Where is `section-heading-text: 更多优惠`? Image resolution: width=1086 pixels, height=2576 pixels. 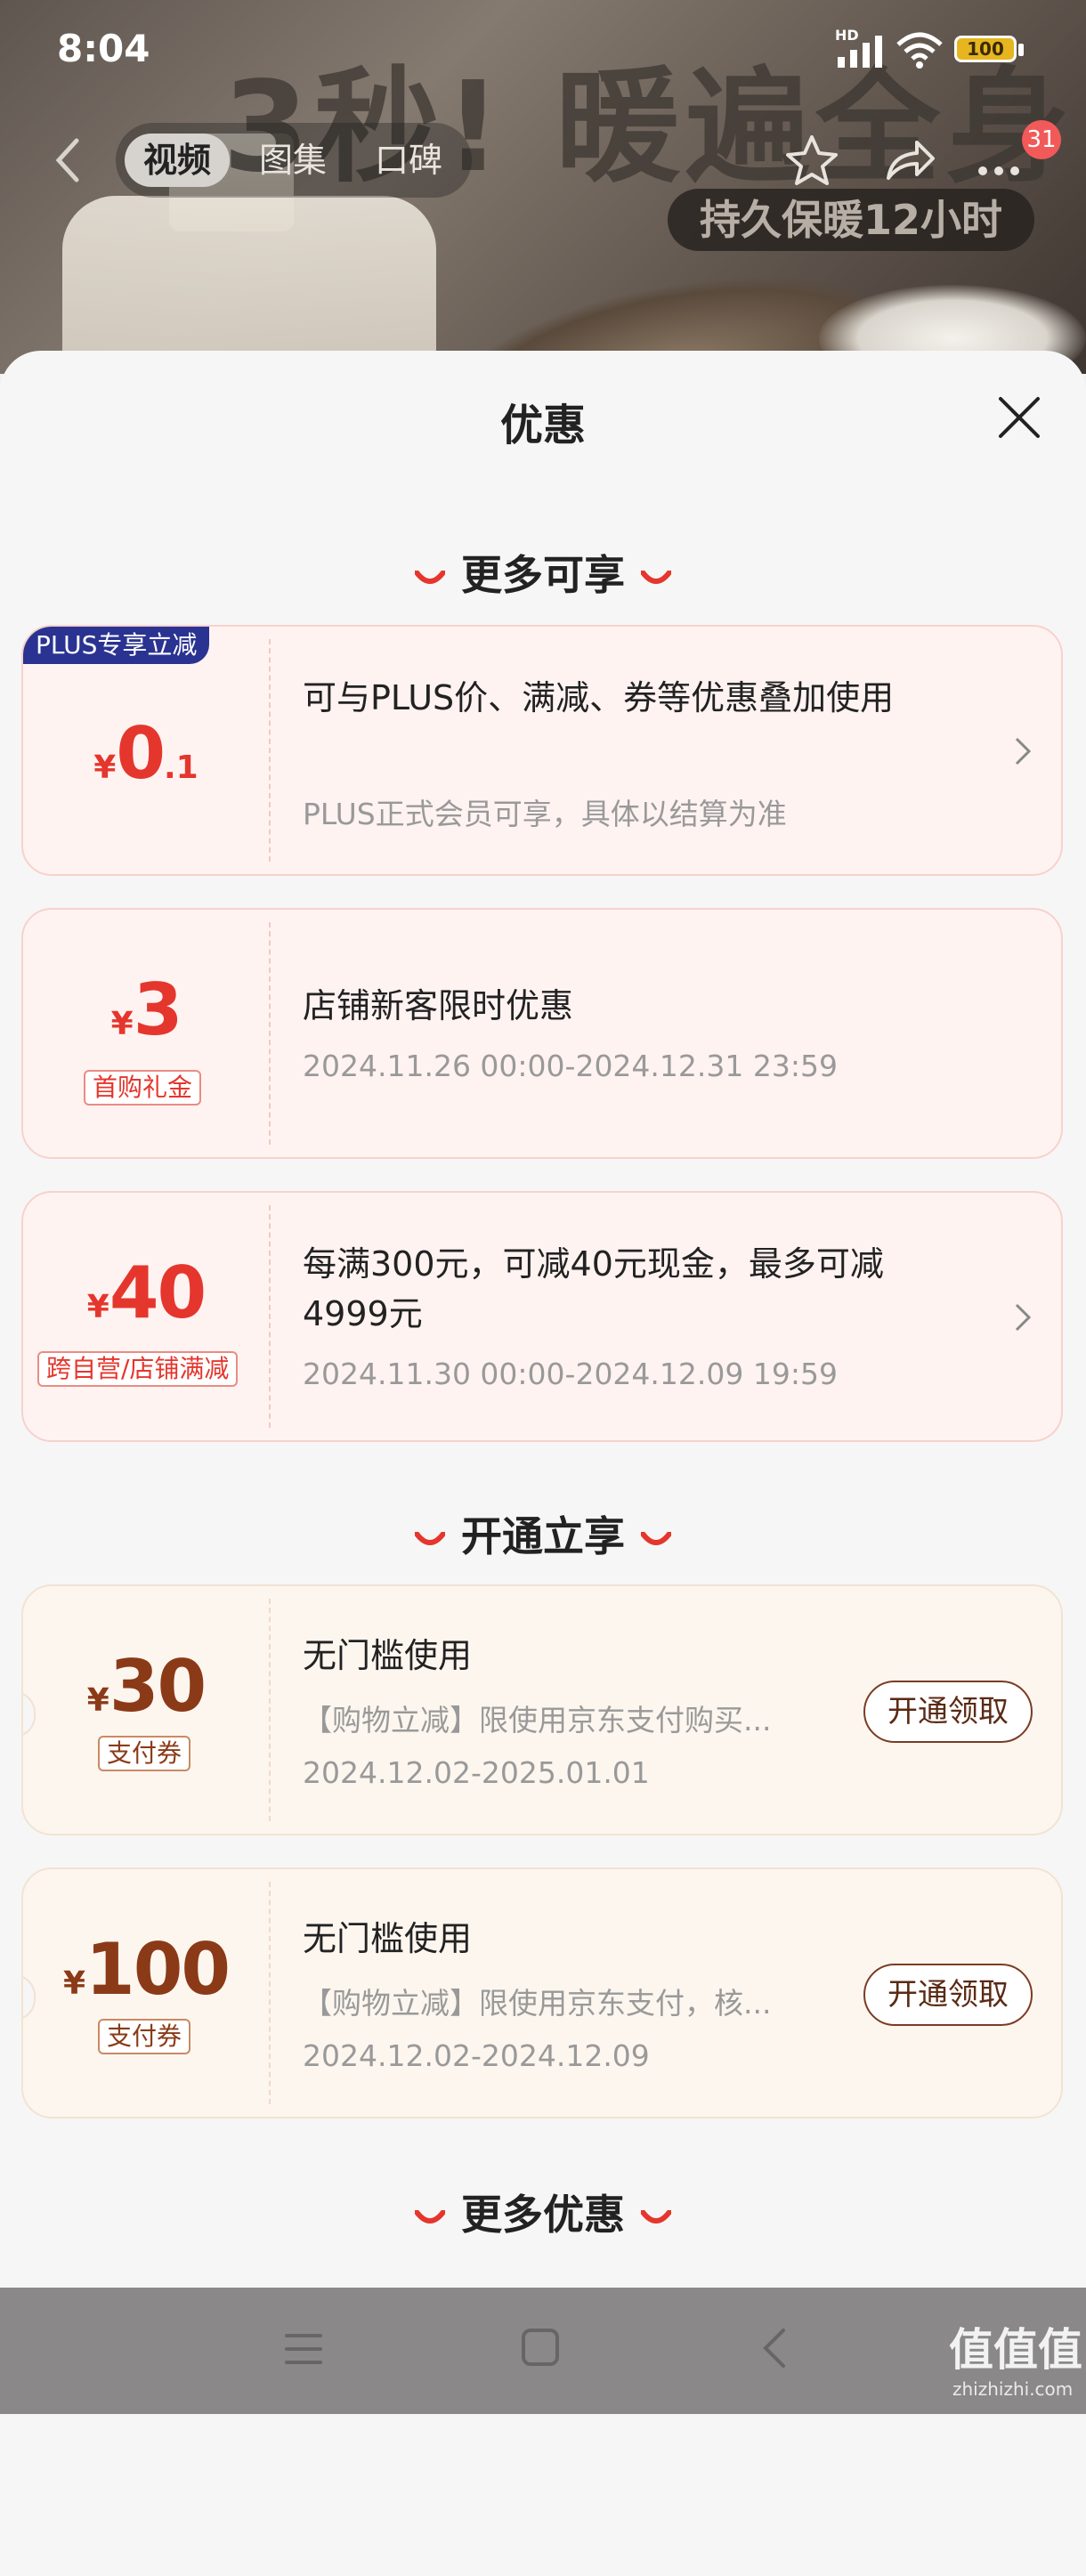
section-heading-text: 更多优惠 is located at coordinates (543, 2215).